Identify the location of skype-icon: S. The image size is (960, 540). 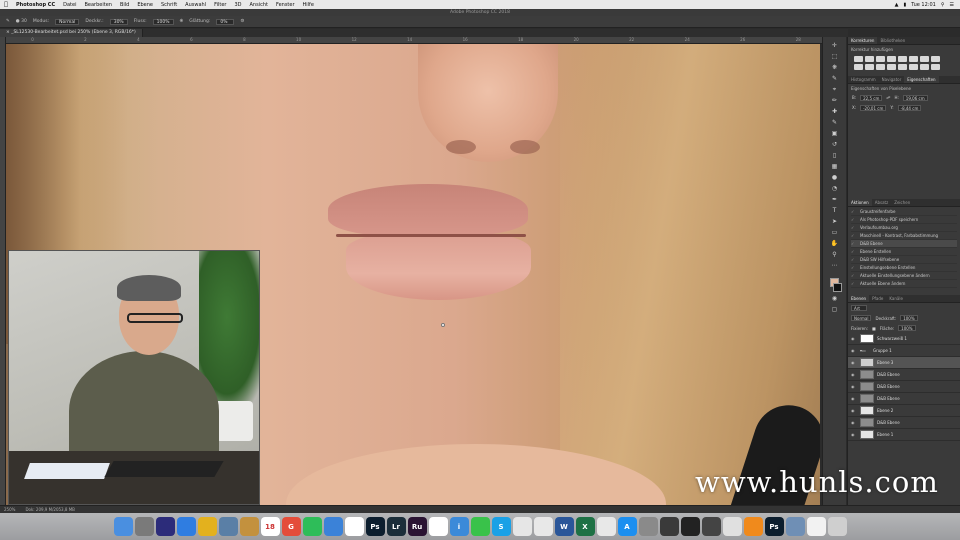
(501, 526).